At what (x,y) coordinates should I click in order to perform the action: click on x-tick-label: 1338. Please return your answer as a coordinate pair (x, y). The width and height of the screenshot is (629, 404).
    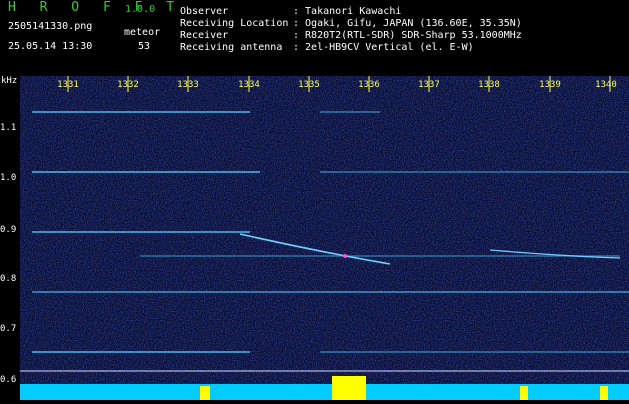
    Looking at the image, I should click on (489, 85).